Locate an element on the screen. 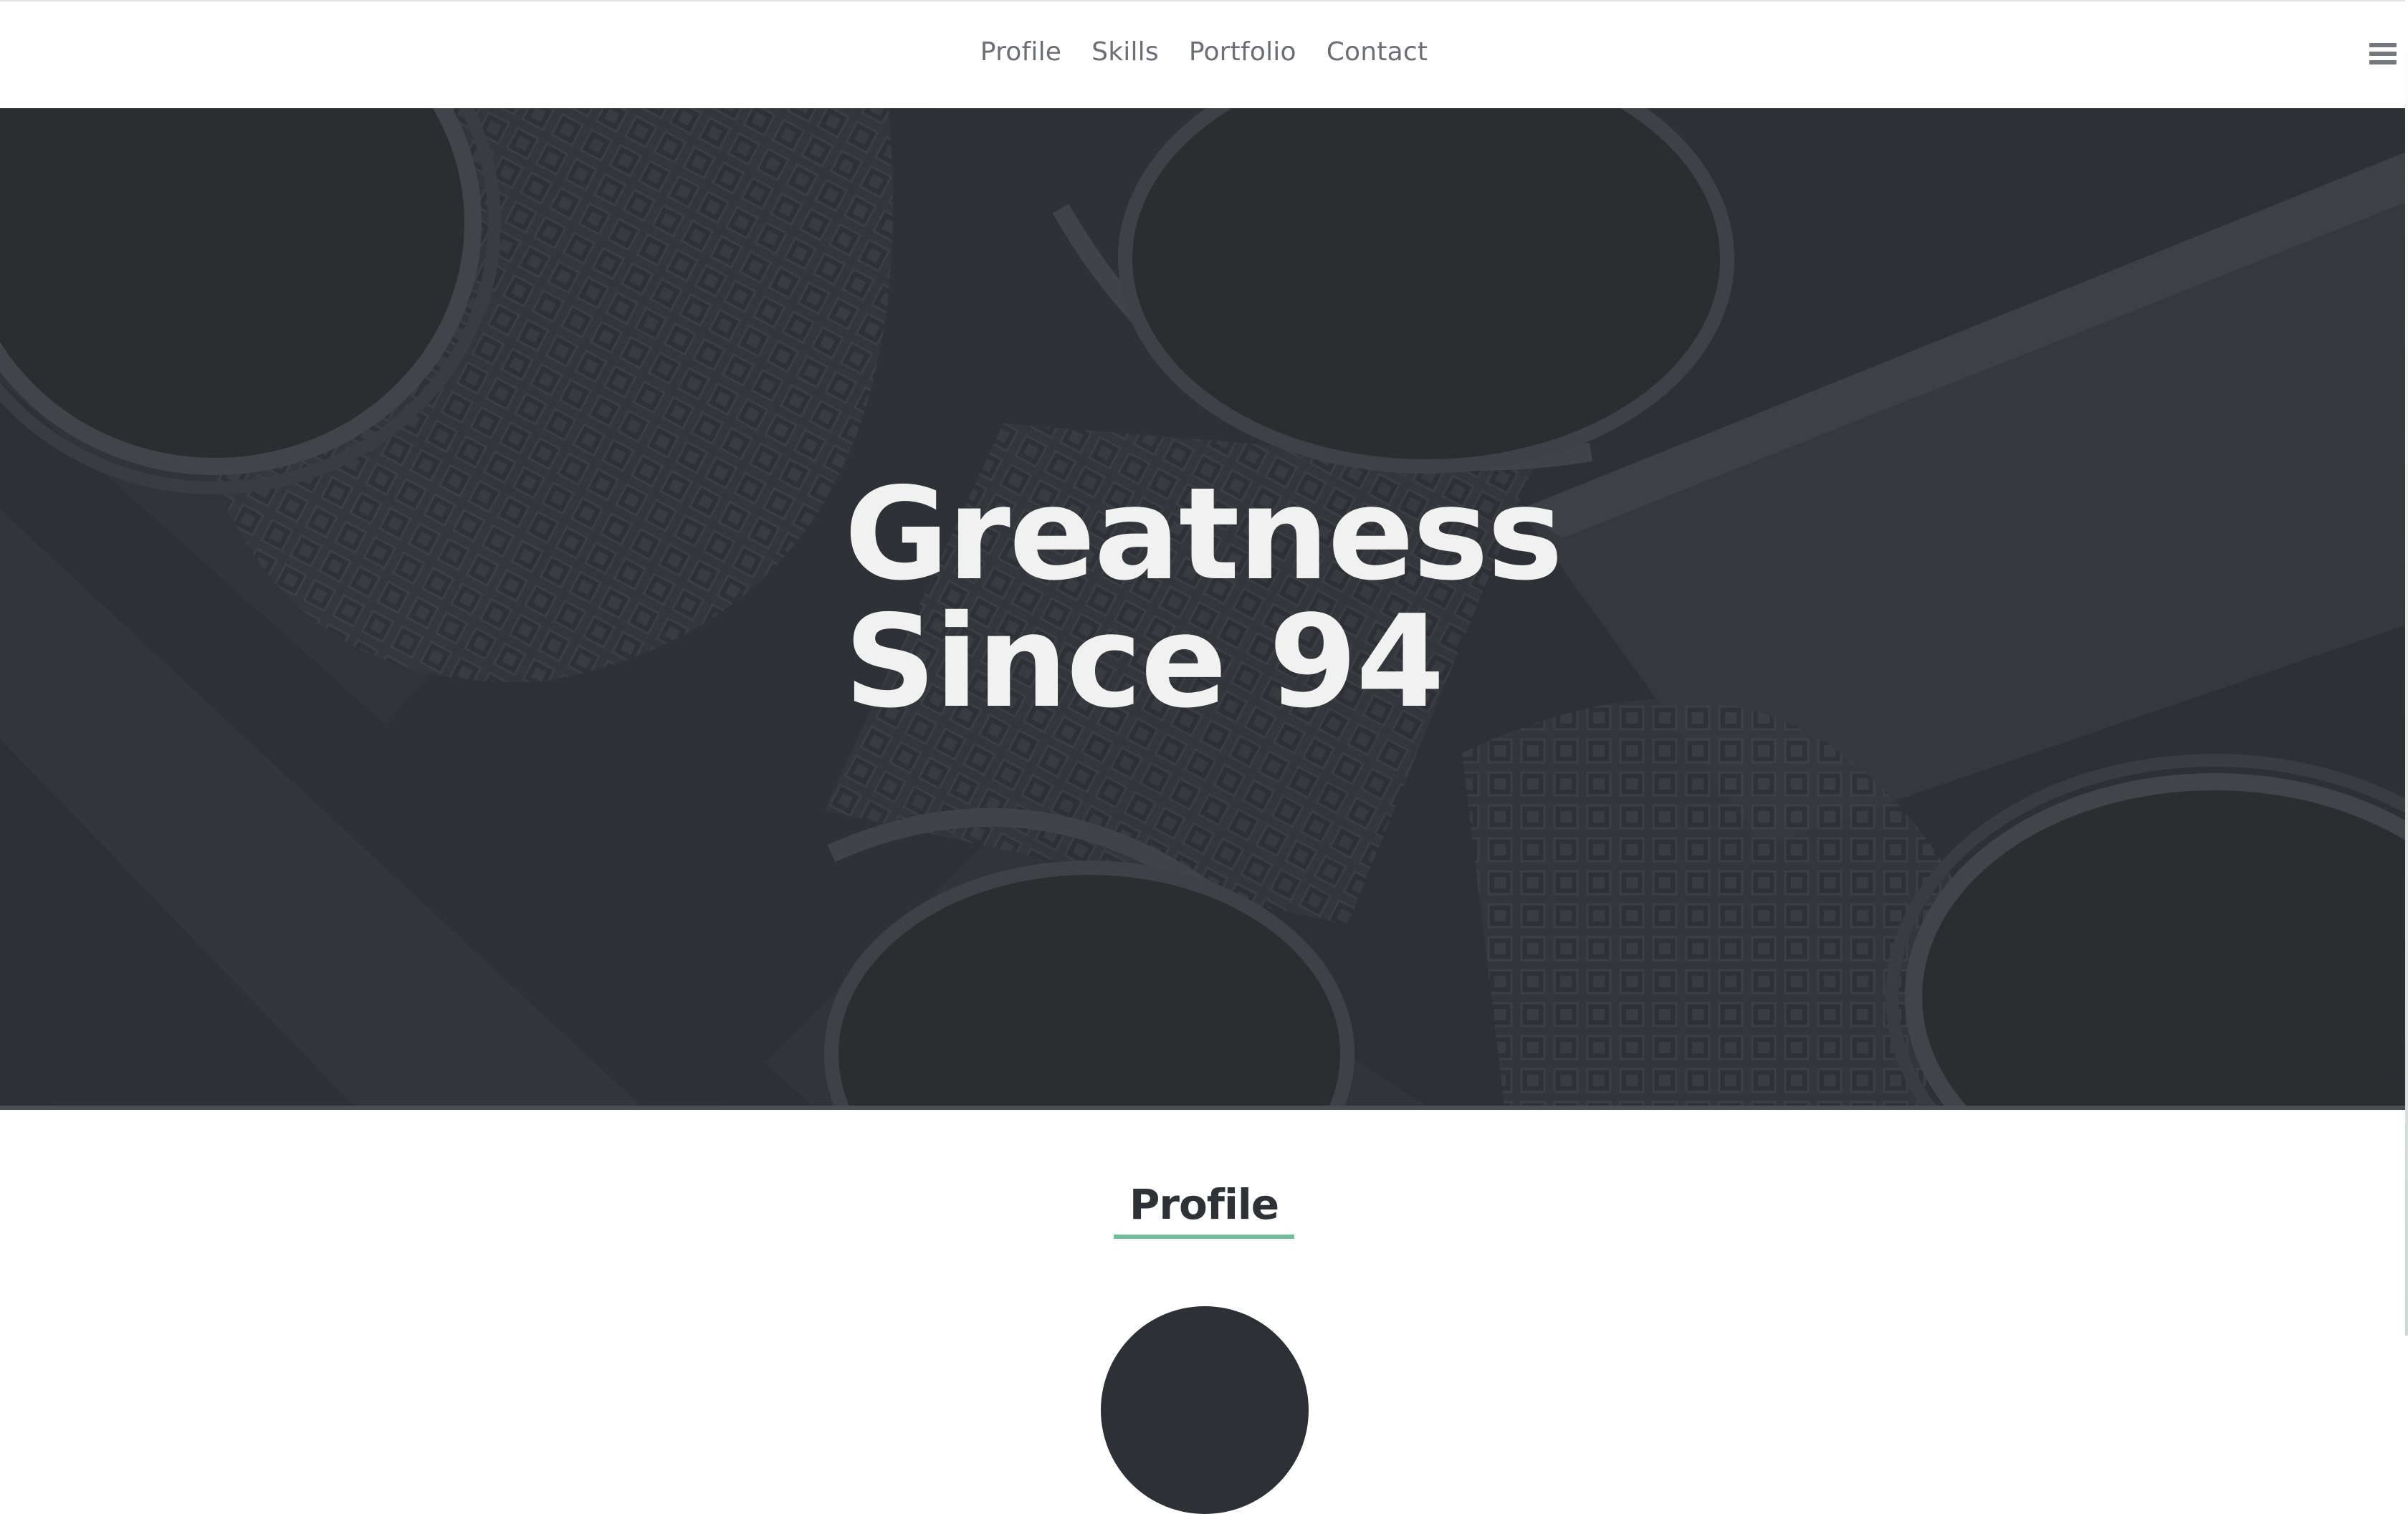 The image size is (2408, 1514). hero-title-line-2: Since 94 is located at coordinates (1144, 662).